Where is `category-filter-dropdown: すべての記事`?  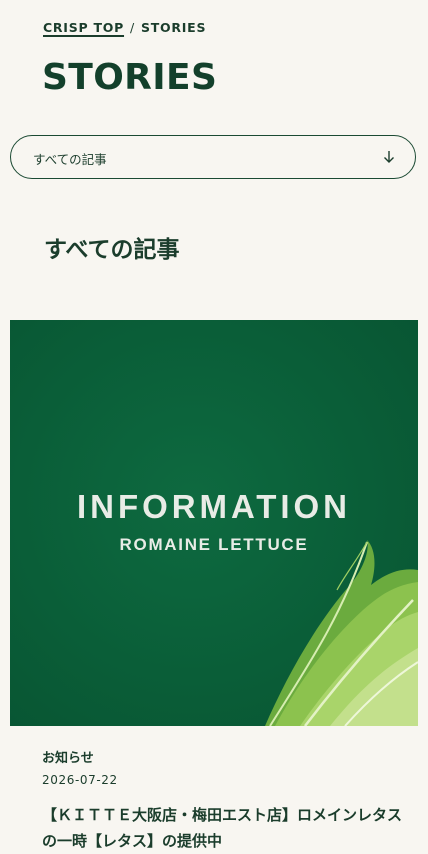
category-filter-dropdown: すべての記事 is located at coordinates (213, 157).